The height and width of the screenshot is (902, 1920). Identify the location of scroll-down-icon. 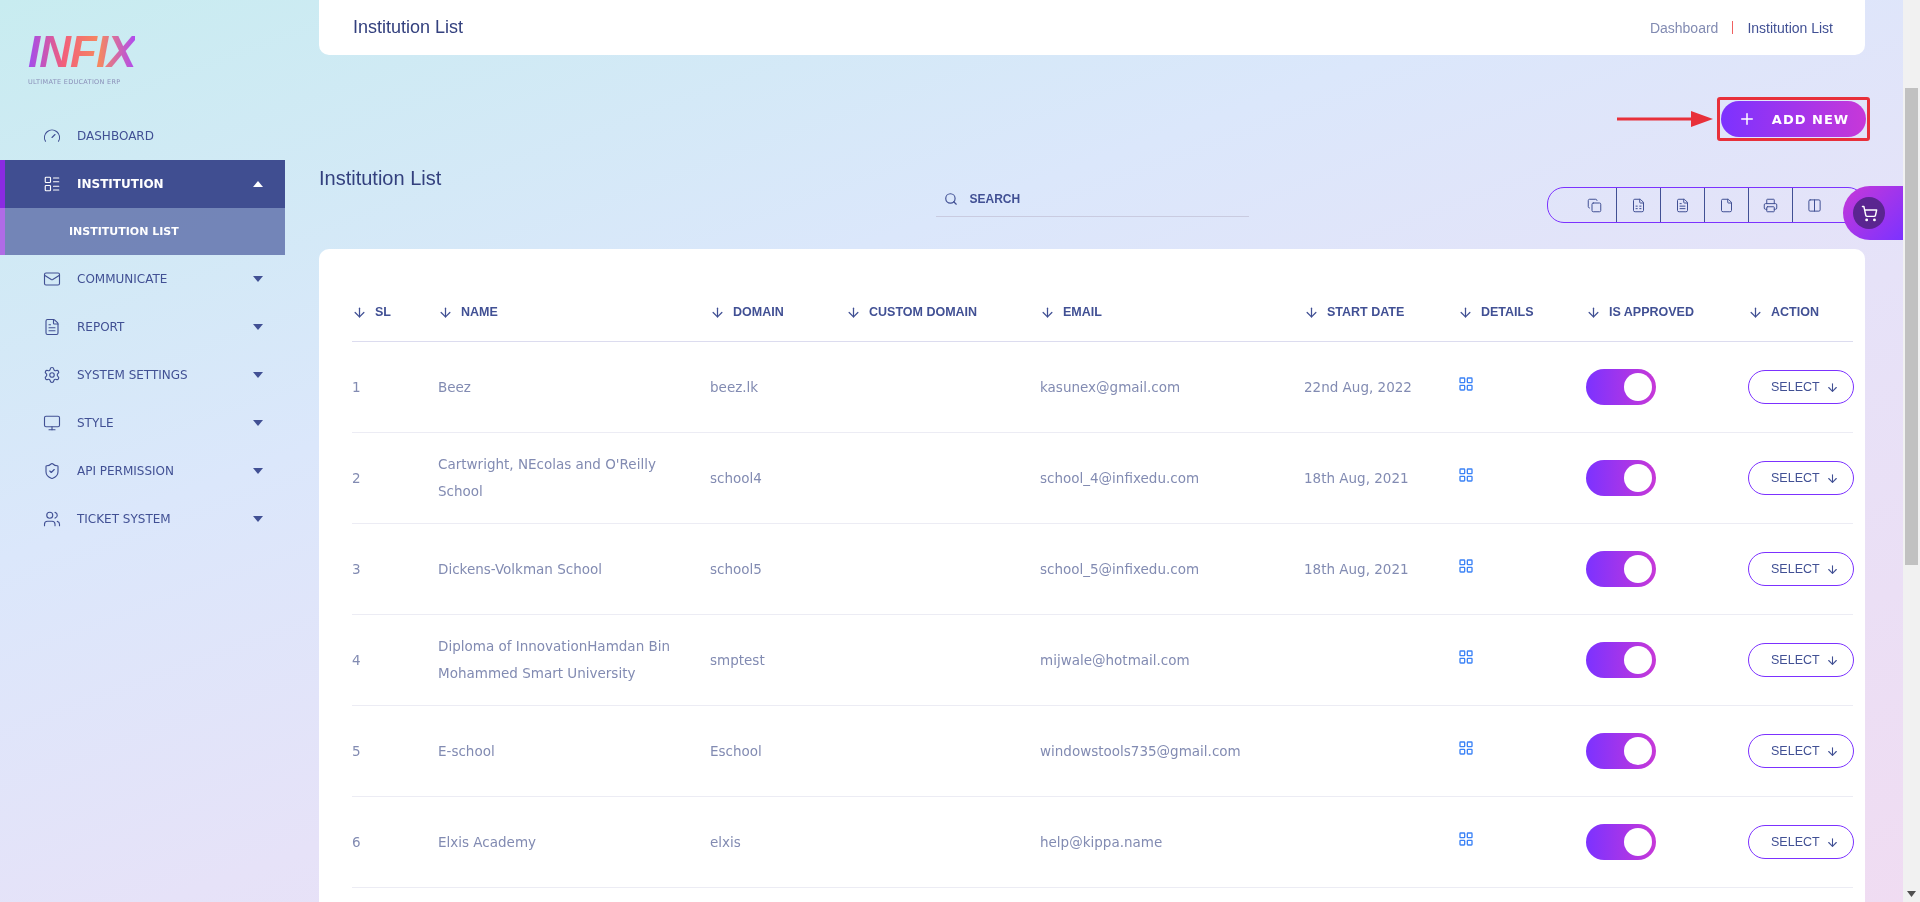
(1911, 894).